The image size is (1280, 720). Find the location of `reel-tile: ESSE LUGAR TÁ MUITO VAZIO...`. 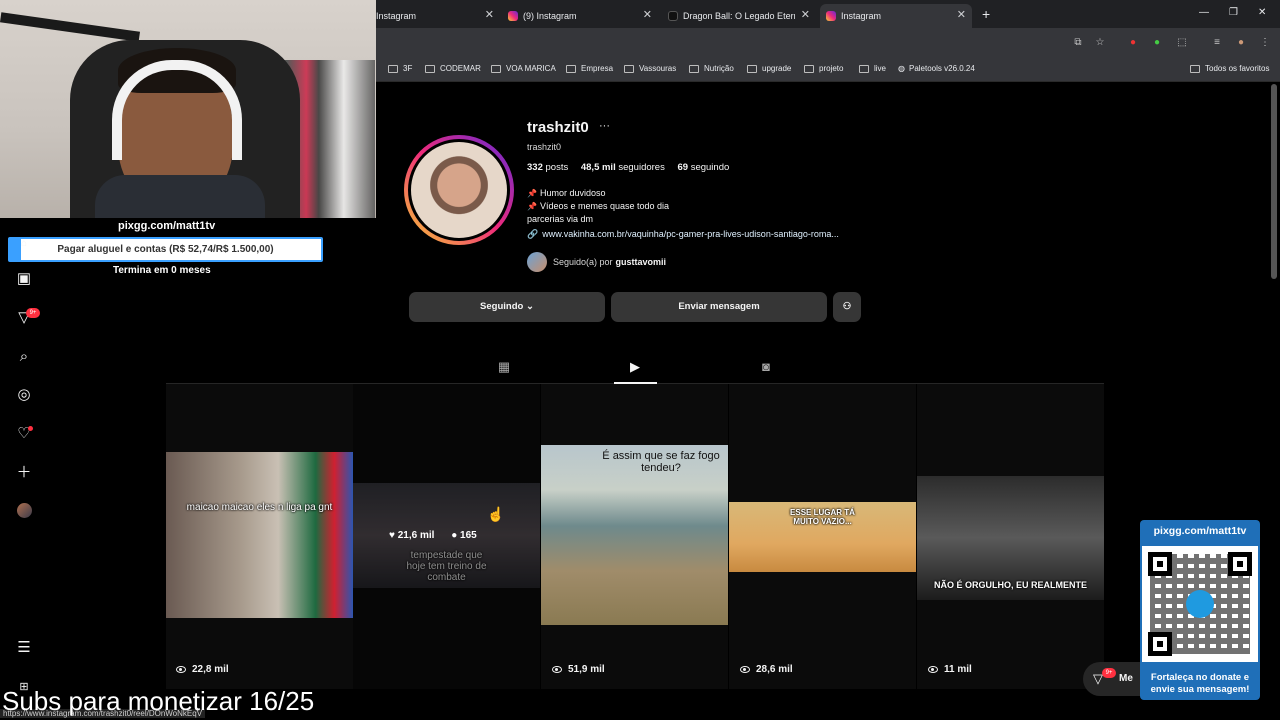

reel-tile: ESSE LUGAR TÁ MUITO VAZIO... is located at coordinates (822, 536).